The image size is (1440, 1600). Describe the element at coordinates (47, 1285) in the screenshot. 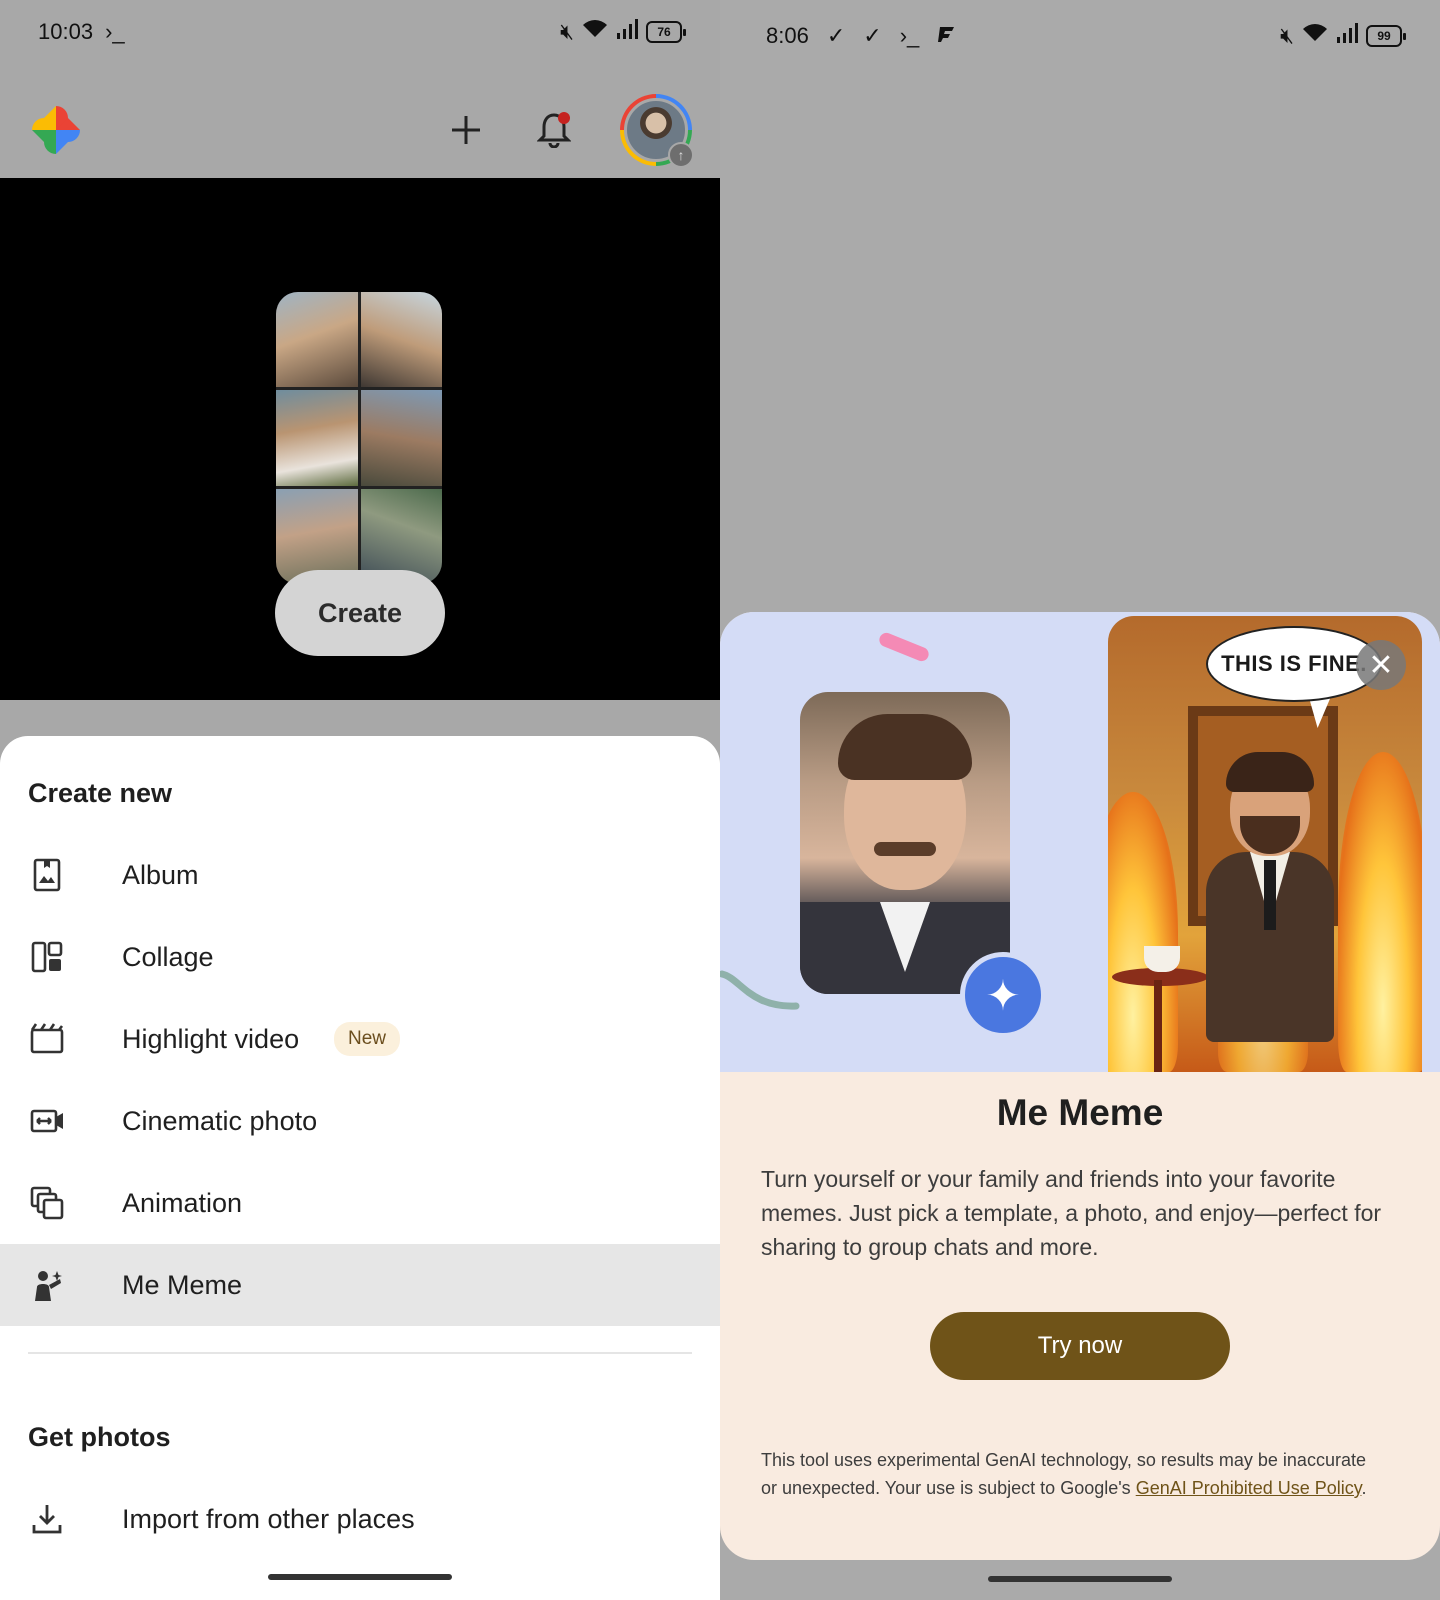

I see `me-meme-icon` at that location.